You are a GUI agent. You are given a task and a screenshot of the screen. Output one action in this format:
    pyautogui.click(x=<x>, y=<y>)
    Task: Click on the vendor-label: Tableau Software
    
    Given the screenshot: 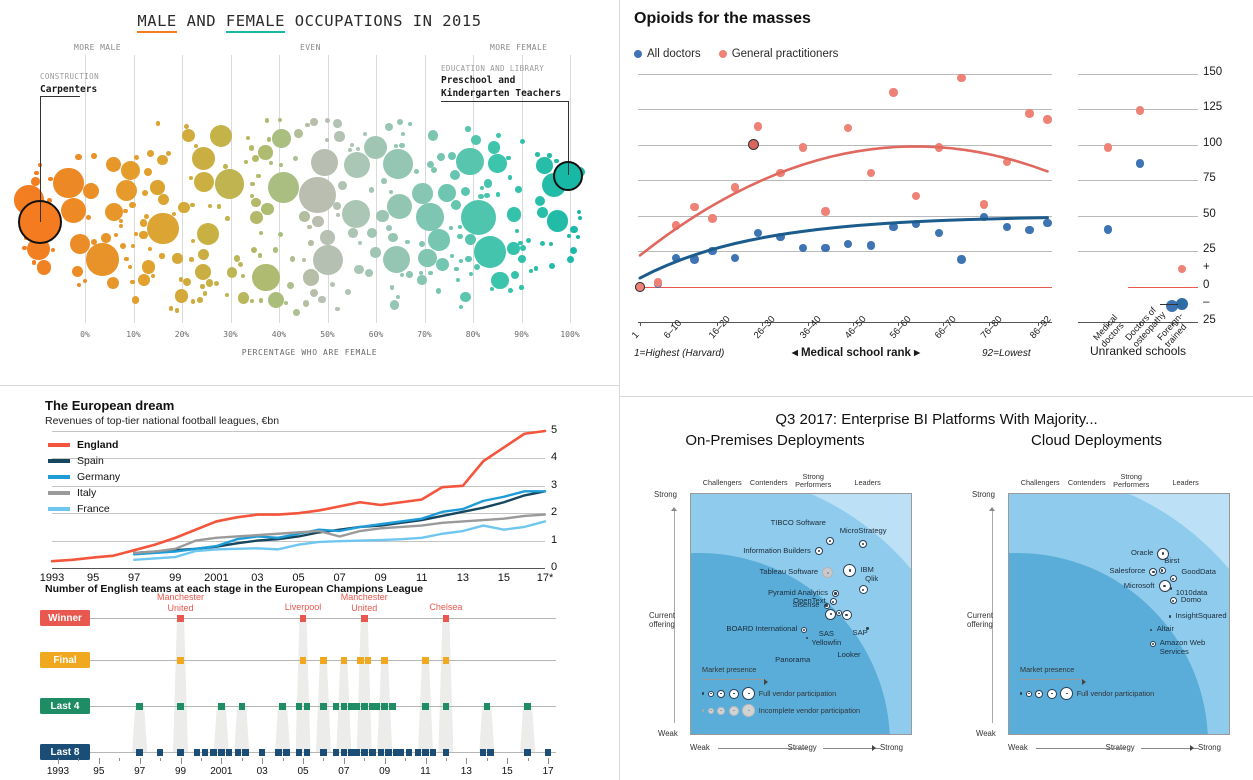 What is the action you would take?
    pyautogui.click(x=789, y=572)
    